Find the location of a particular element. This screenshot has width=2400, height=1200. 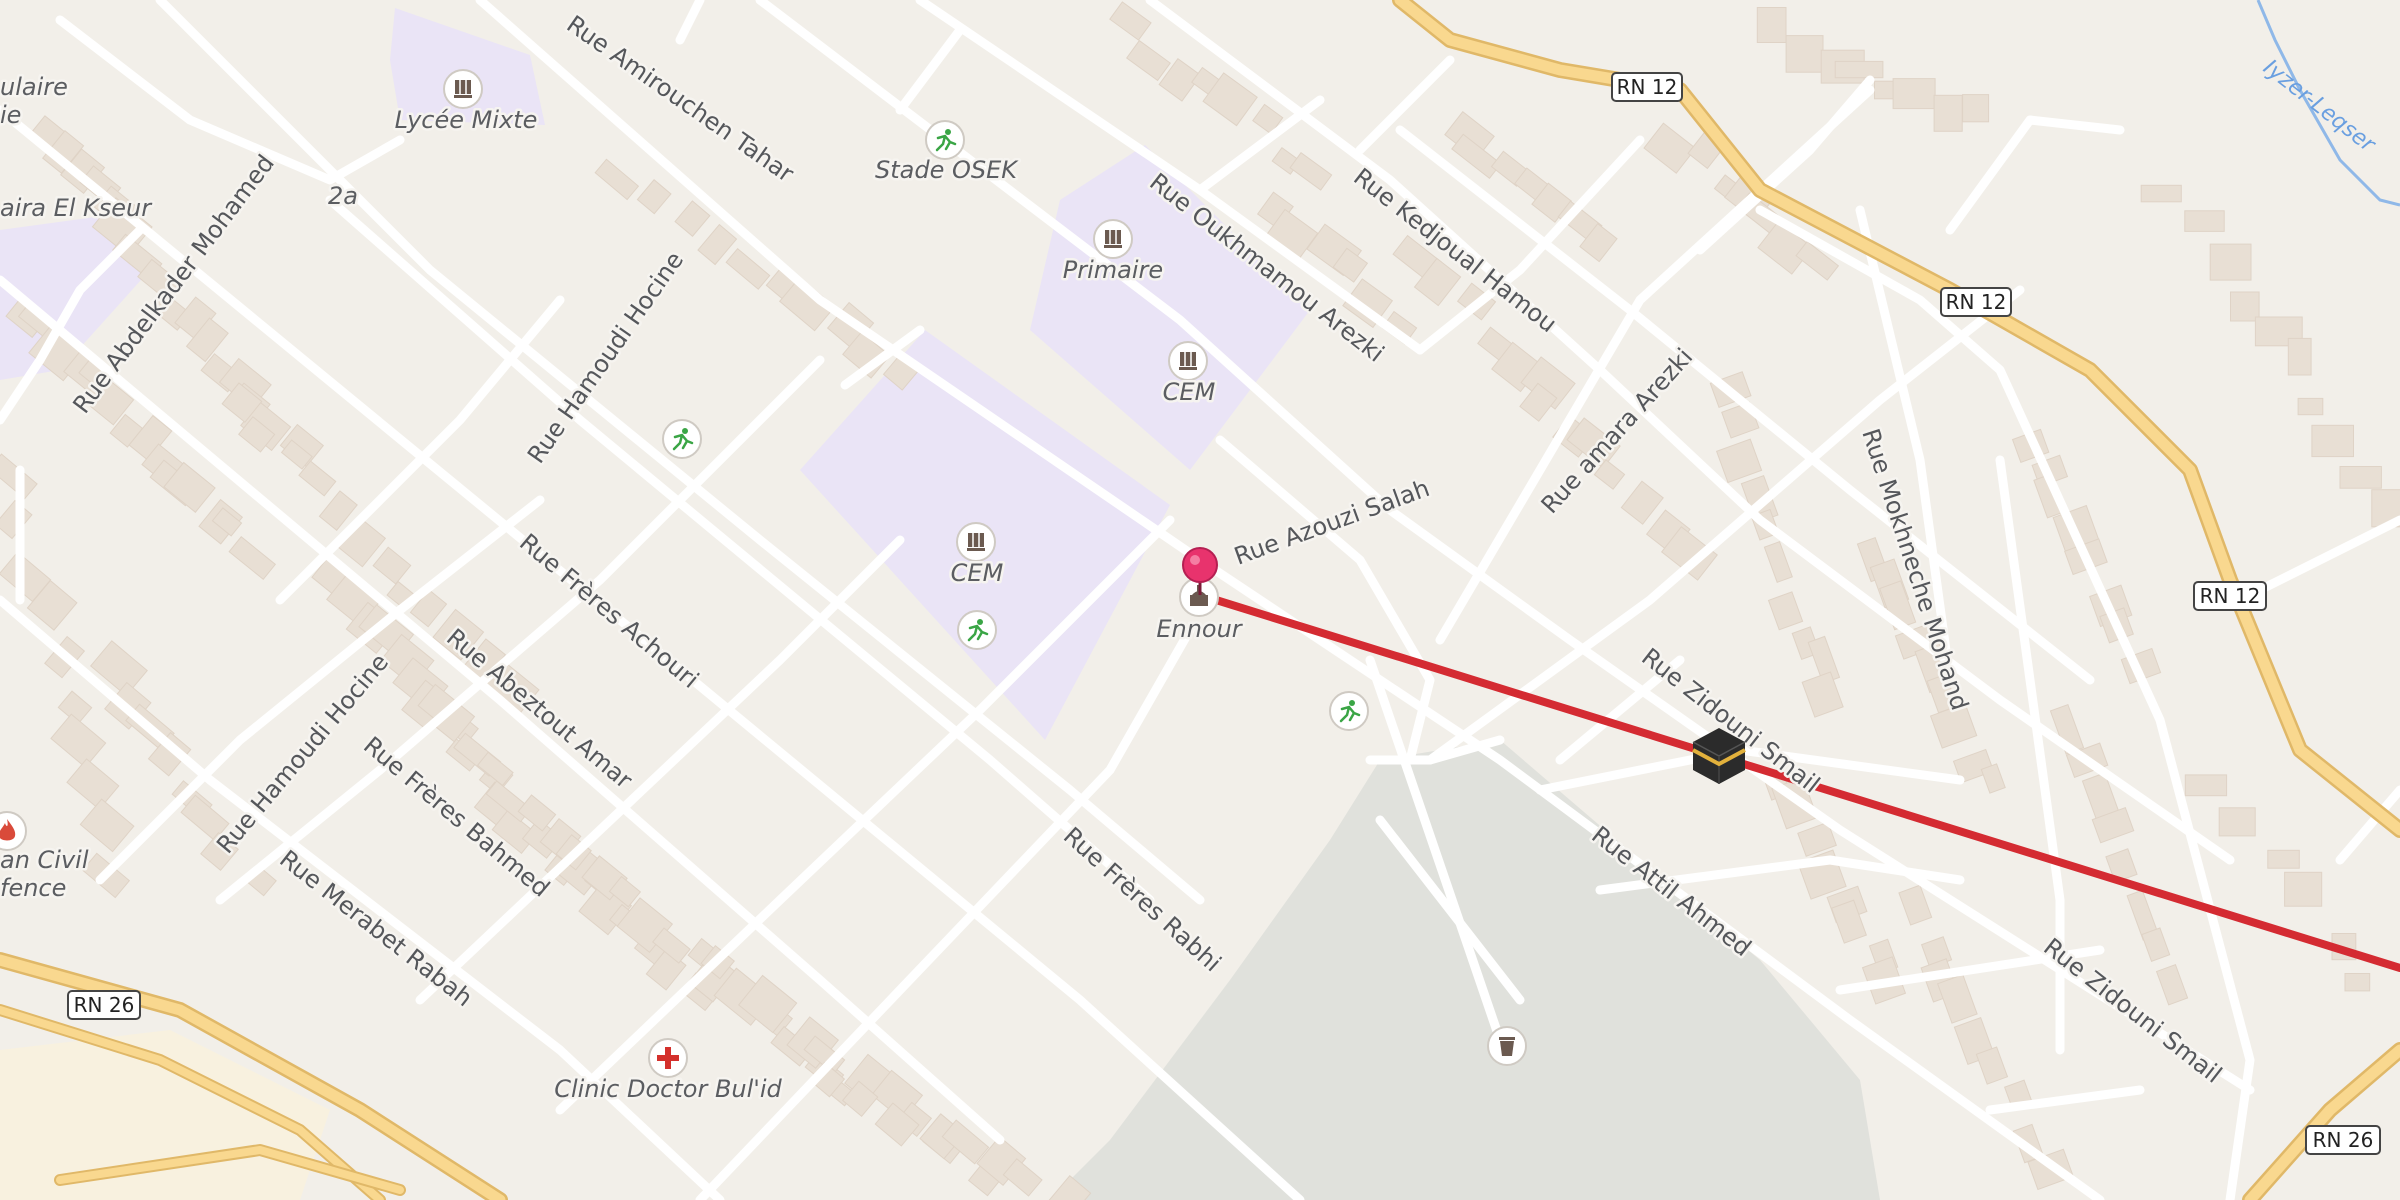

house-number-label: 2a is located at coordinates (343, 196).